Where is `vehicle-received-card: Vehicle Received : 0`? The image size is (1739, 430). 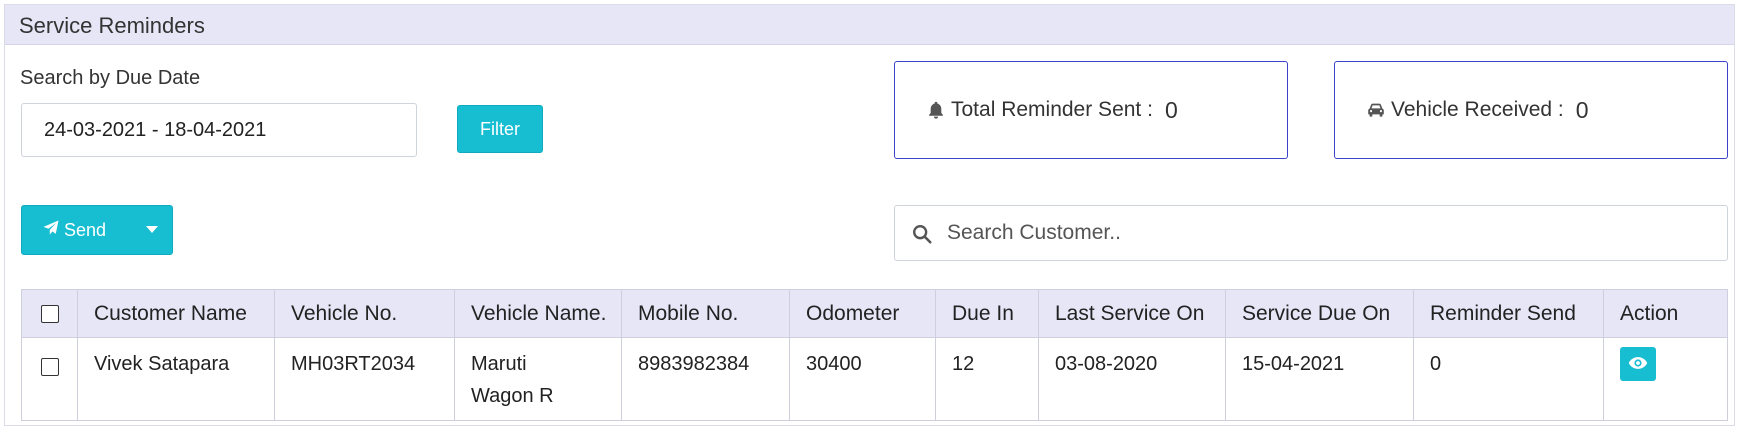
vehicle-received-card: Vehicle Received : 0 is located at coordinates (1531, 110).